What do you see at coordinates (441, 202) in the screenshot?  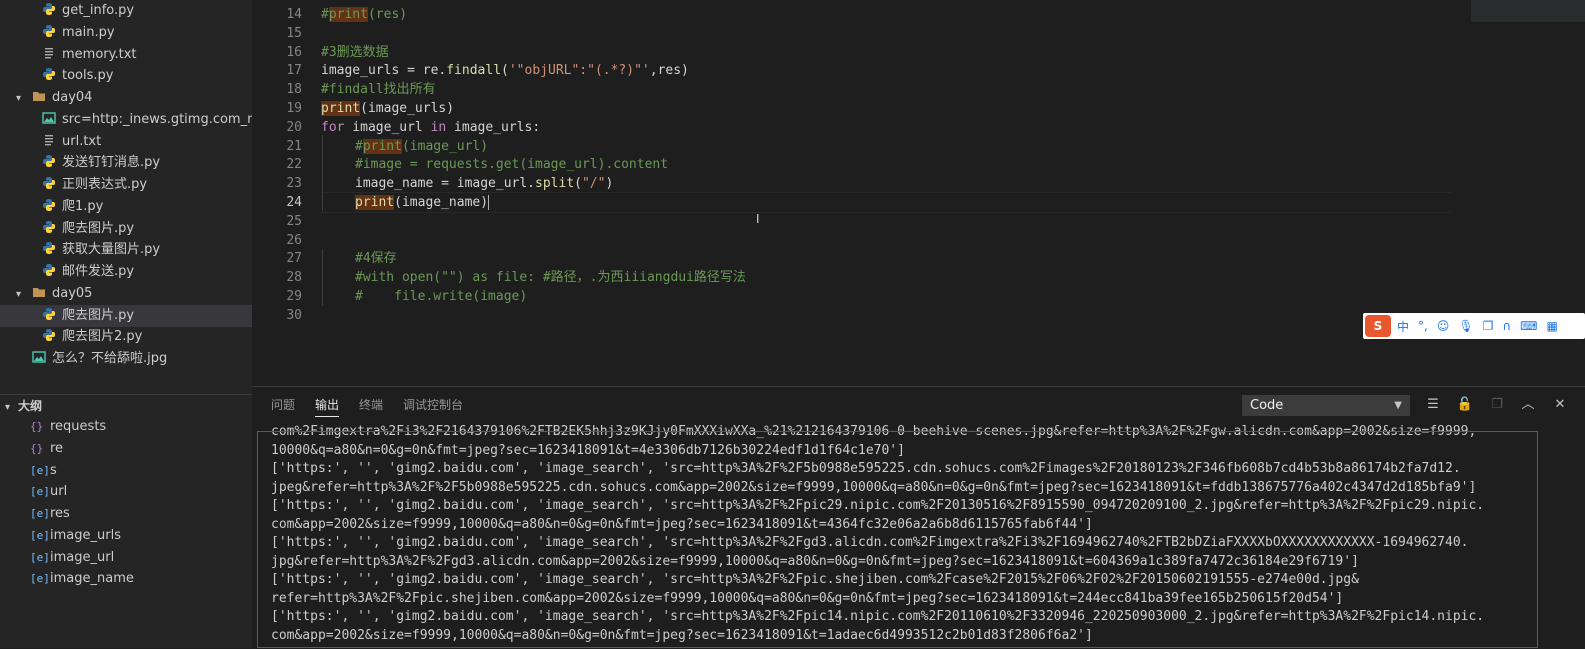 I see `code-token: (image_name)` at bounding box center [441, 202].